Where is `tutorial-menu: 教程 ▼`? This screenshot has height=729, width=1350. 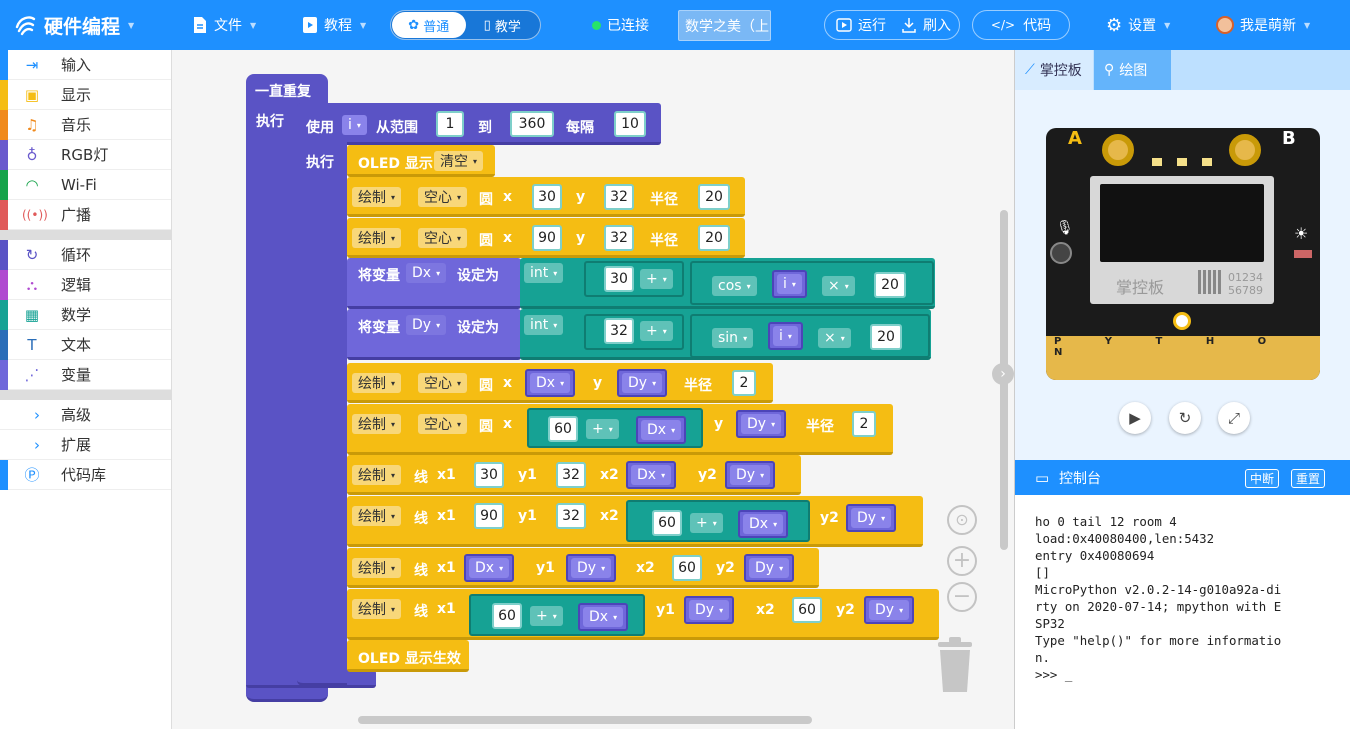 tutorial-menu: 教程 ▼ is located at coordinates (334, 25).